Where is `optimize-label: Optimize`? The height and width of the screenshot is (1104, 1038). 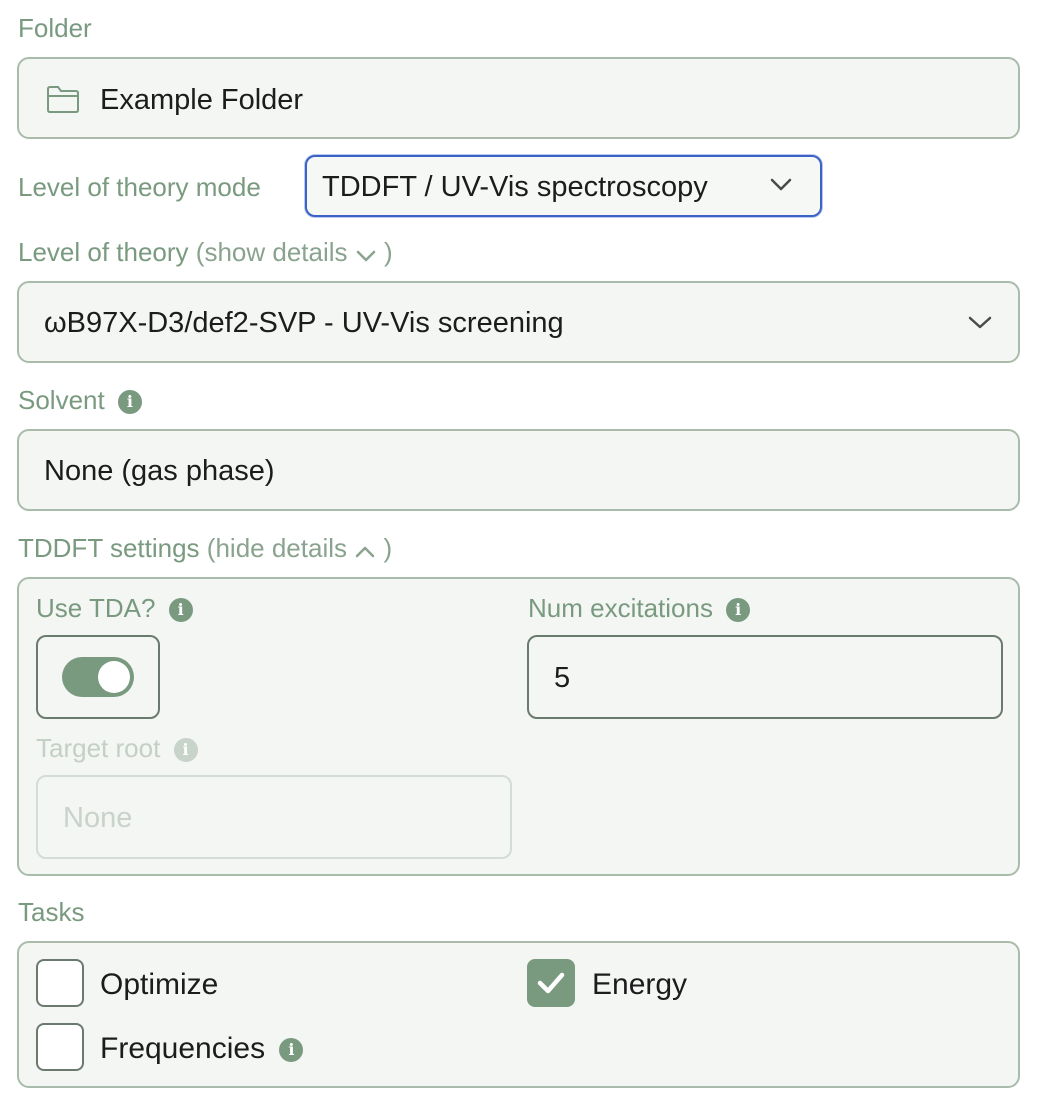
optimize-label: Optimize is located at coordinates (159, 984).